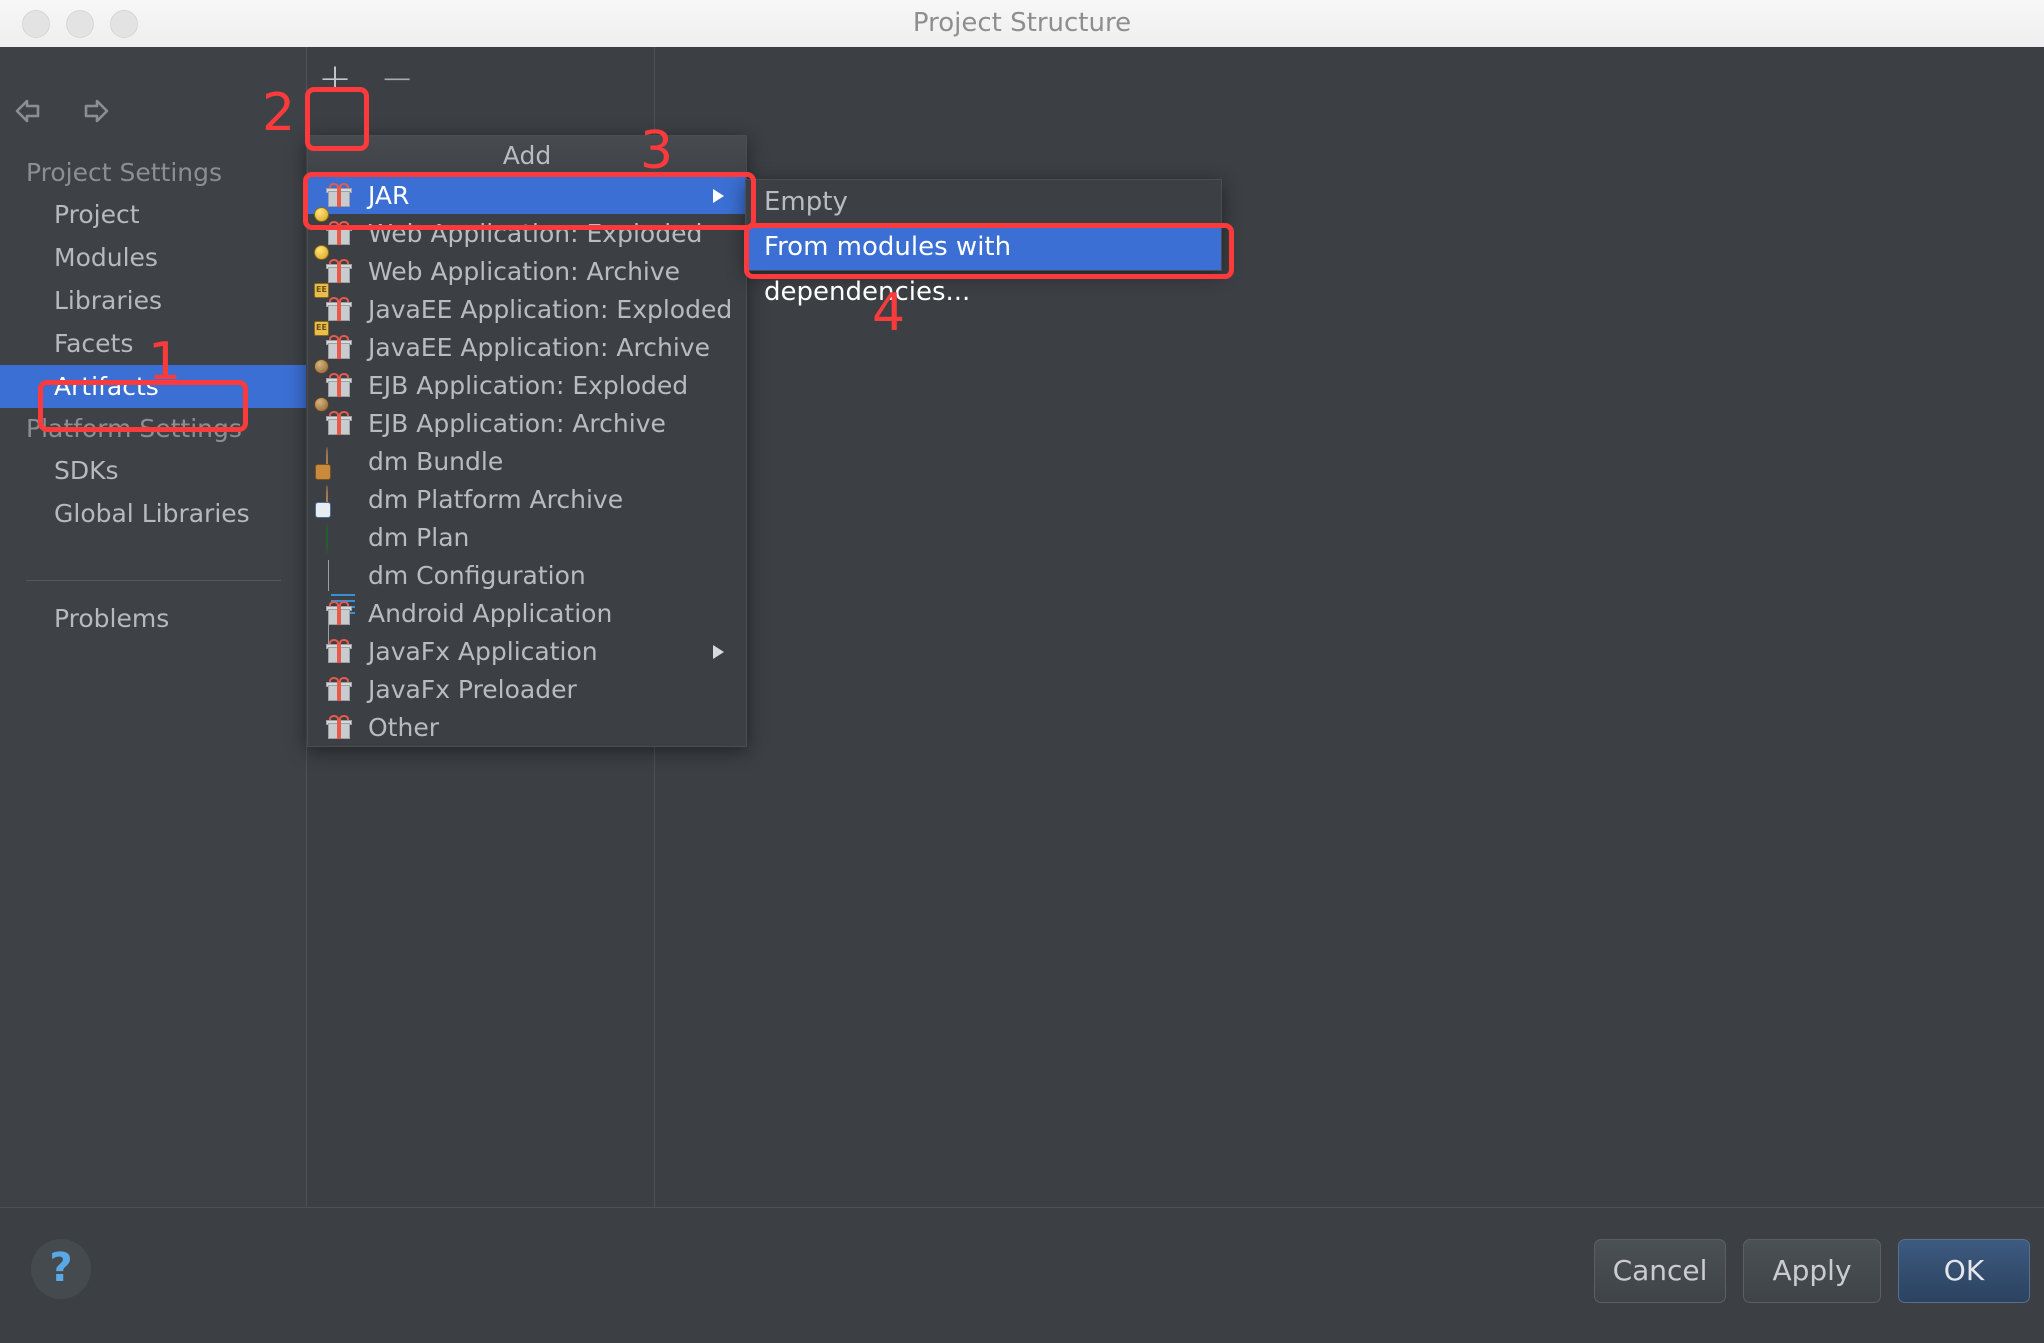 The image size is (2044, 1343). Describe the element at coordinates (517, 423) in the screenshot. I see `menu-item-label: EJB Application: Archive` at that location.